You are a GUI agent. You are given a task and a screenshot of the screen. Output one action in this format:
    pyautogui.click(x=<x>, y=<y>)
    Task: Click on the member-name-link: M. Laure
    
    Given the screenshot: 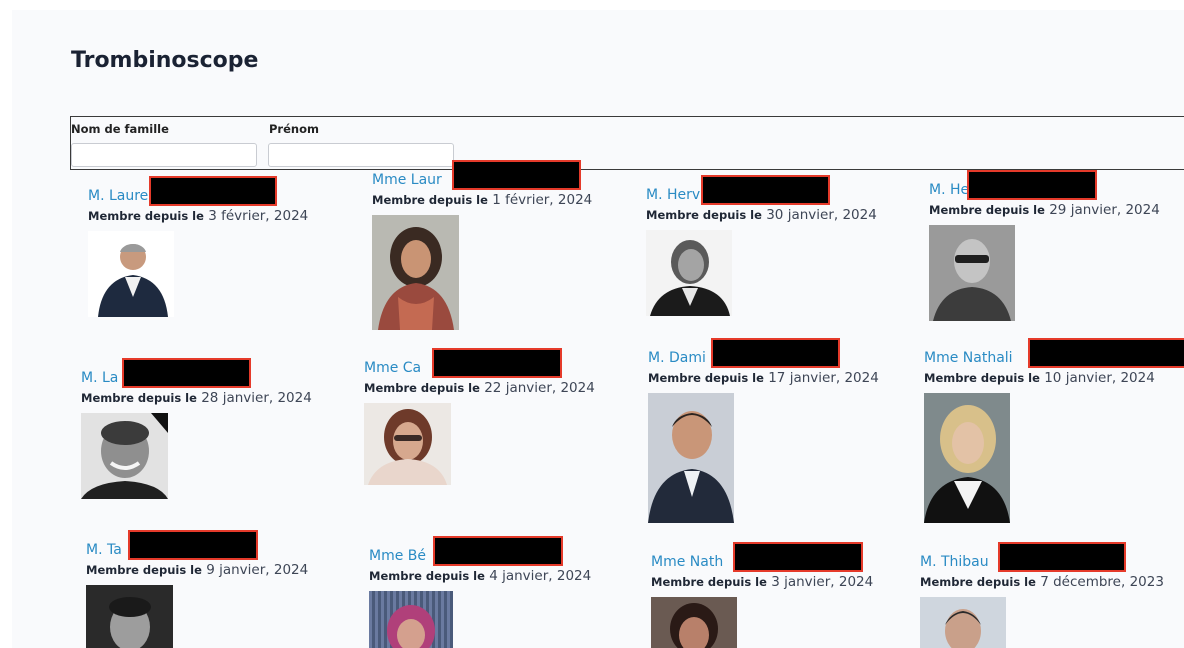 What is the action you would take?
    pyautogui.click(x=198, y=191)
    